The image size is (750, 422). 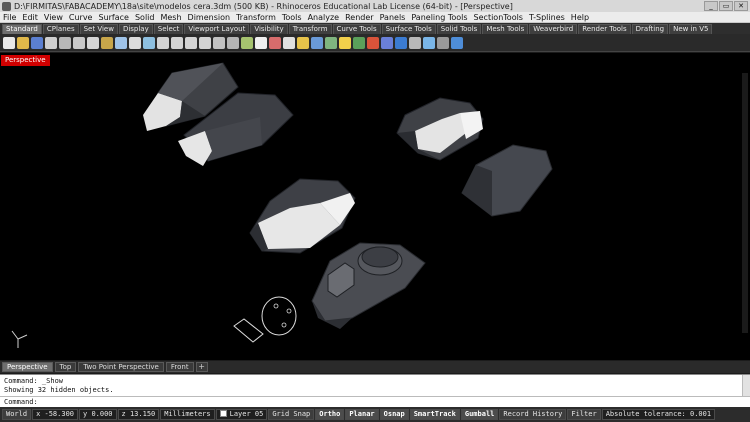 What do you see at coordinates (9, 42) in the screenshot?
I see `new-file-icon` at bounding box center [9, 42].